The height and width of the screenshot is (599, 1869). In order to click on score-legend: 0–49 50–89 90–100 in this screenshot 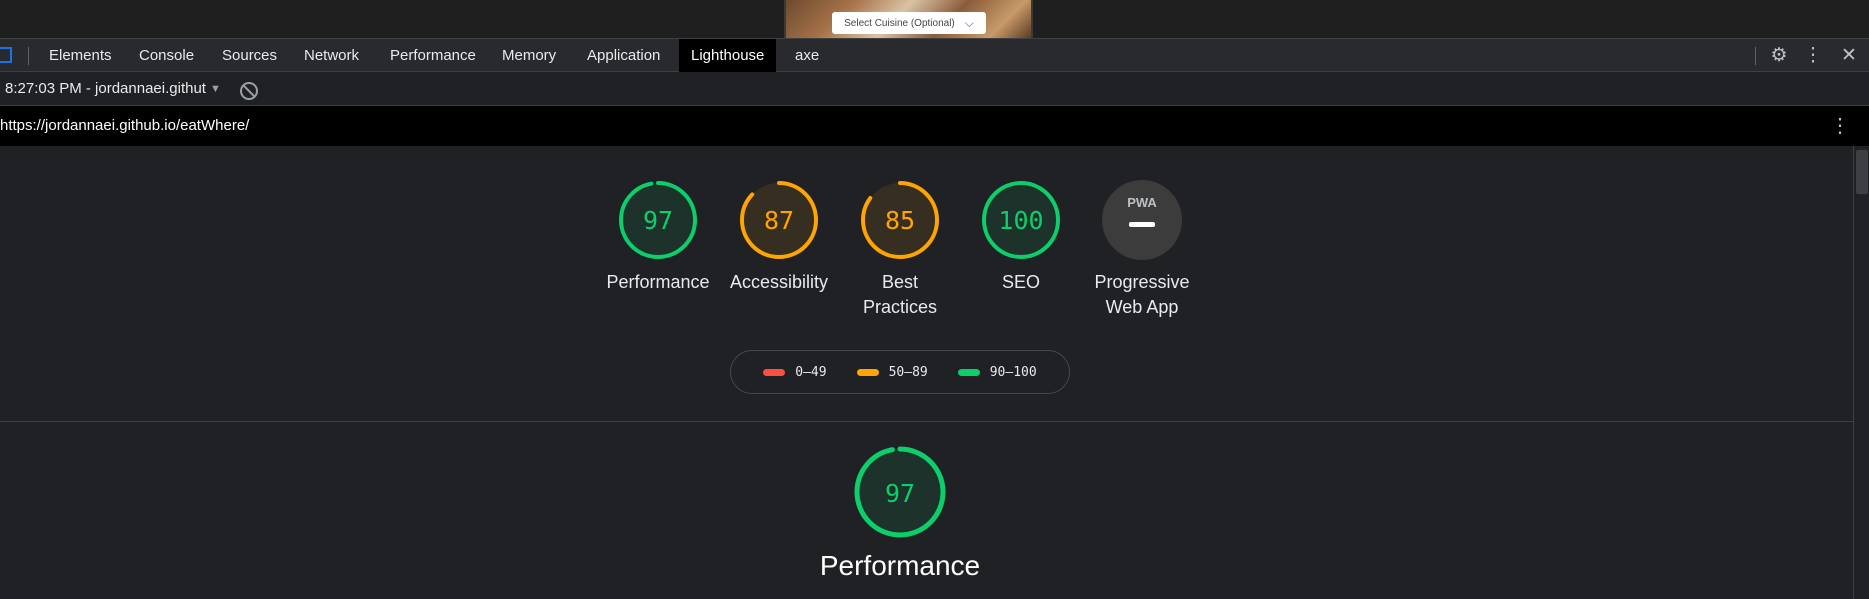, I will do `click(900, 372)`.